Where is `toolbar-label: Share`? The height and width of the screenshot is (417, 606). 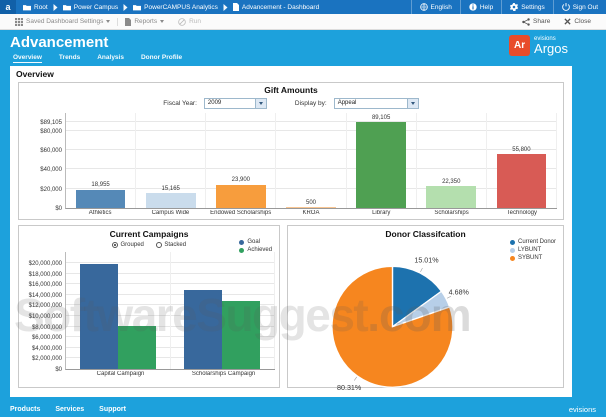
toolbar-label: Share is located at coordinates (542, 21).